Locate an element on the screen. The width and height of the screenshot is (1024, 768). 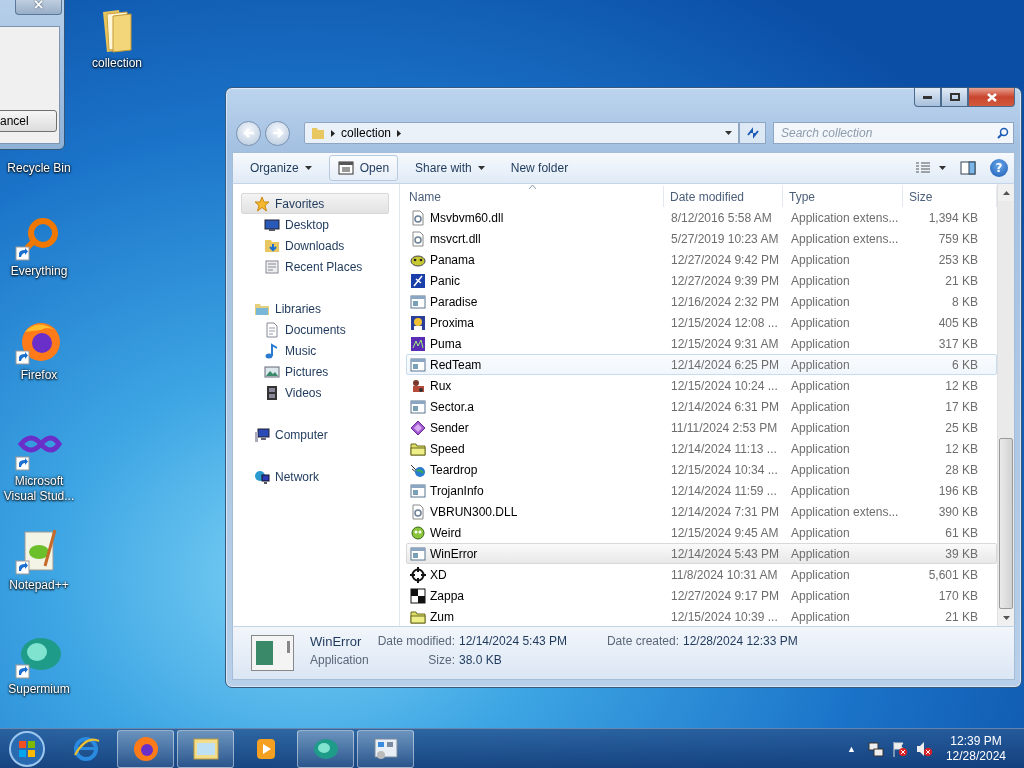
table-cell-text: 12/14/2024 7:31 PM is located at coordinates (726, 511).